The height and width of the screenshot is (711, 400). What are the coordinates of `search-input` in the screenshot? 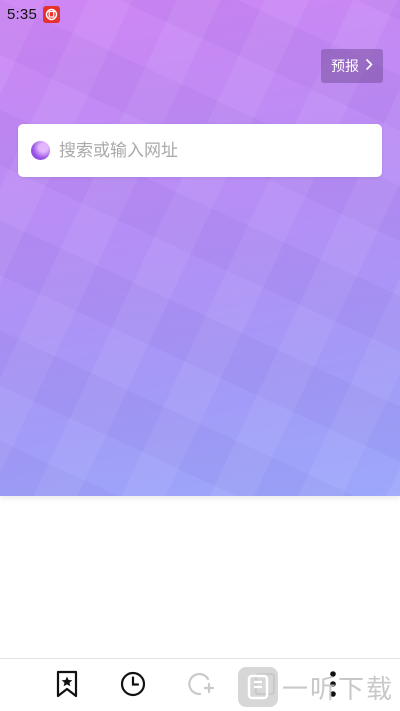 It's located at (204, 150).